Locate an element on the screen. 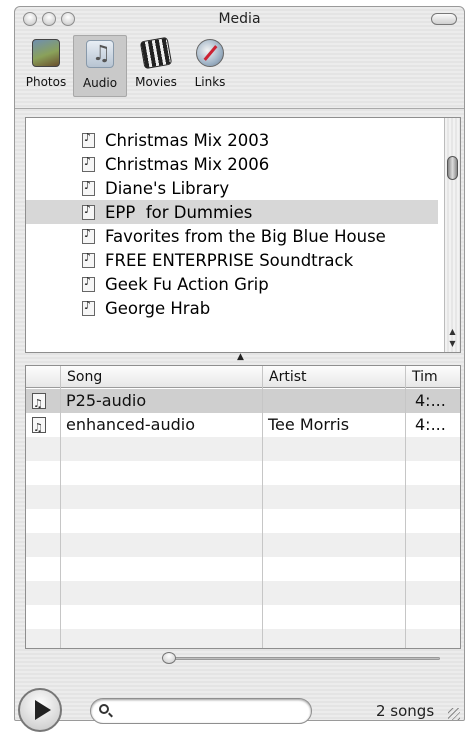 Image resolution: width=474 pixels, height=733 pixels. links-icon is located at coordinates (210, 53).